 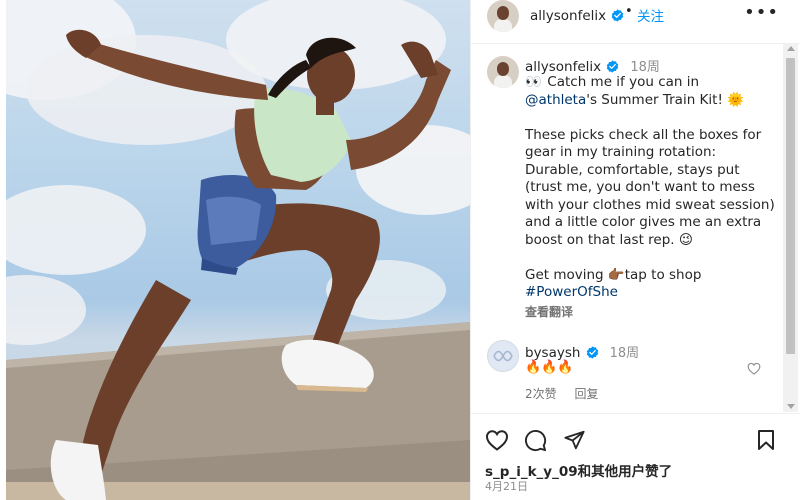 What do you see at coordinates (766, 442) in the screenshot?
I see `bookmark-icon` at bounding box center [766, 442].